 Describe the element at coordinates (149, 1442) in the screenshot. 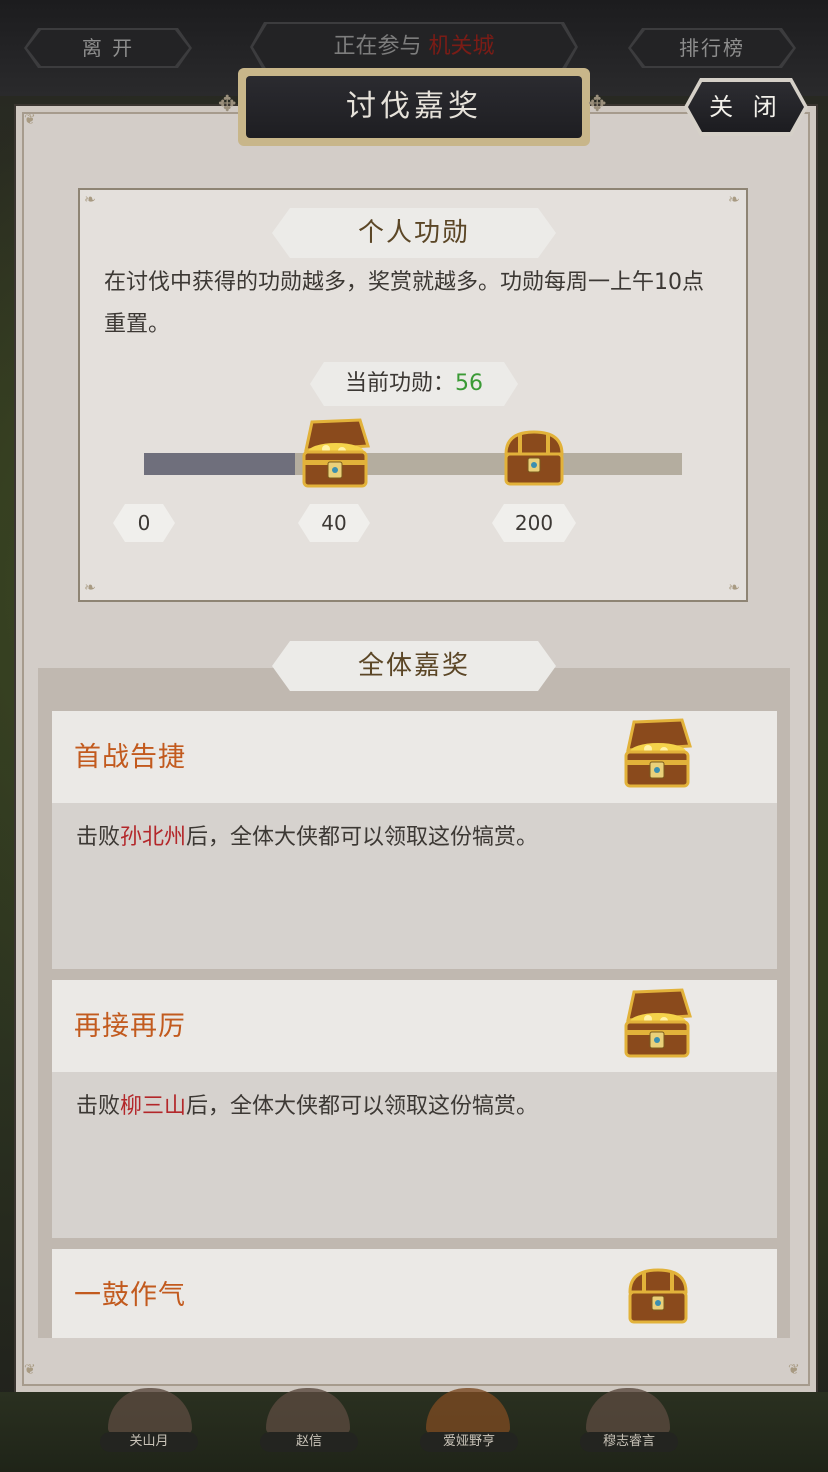

I see `character-name: 关山月` at that location.